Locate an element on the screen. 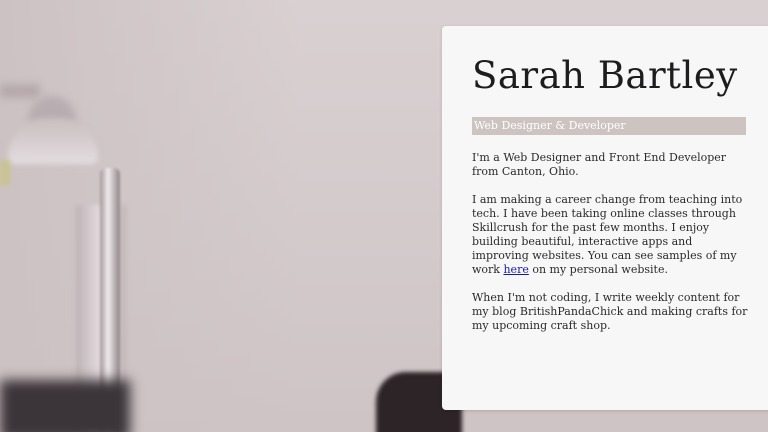 Image resolution: width=768 pixels, height=432 pixels. bio-career-text-end: on my personal website. is located at coordinates (598, 269).